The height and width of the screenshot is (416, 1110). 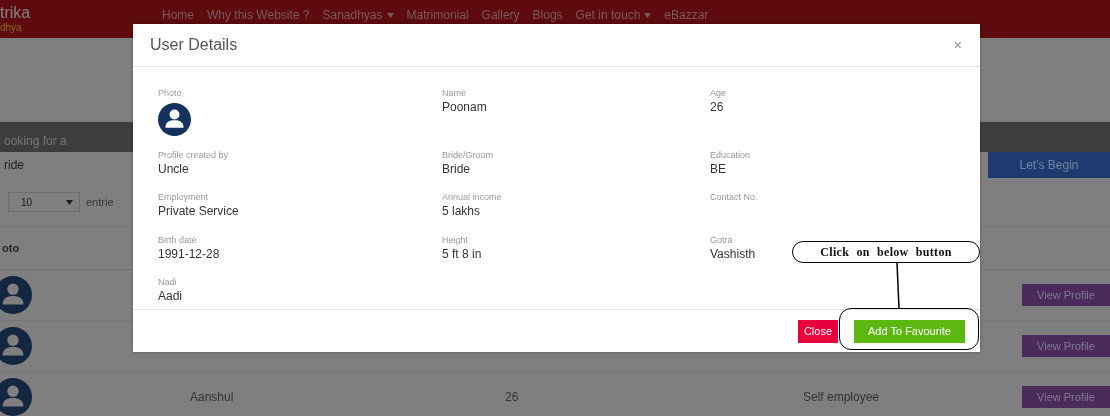 What do you see at coordinates (16, 13) in the screenshot?
I see `brand-name: trika` at bounding box center [16, 13].